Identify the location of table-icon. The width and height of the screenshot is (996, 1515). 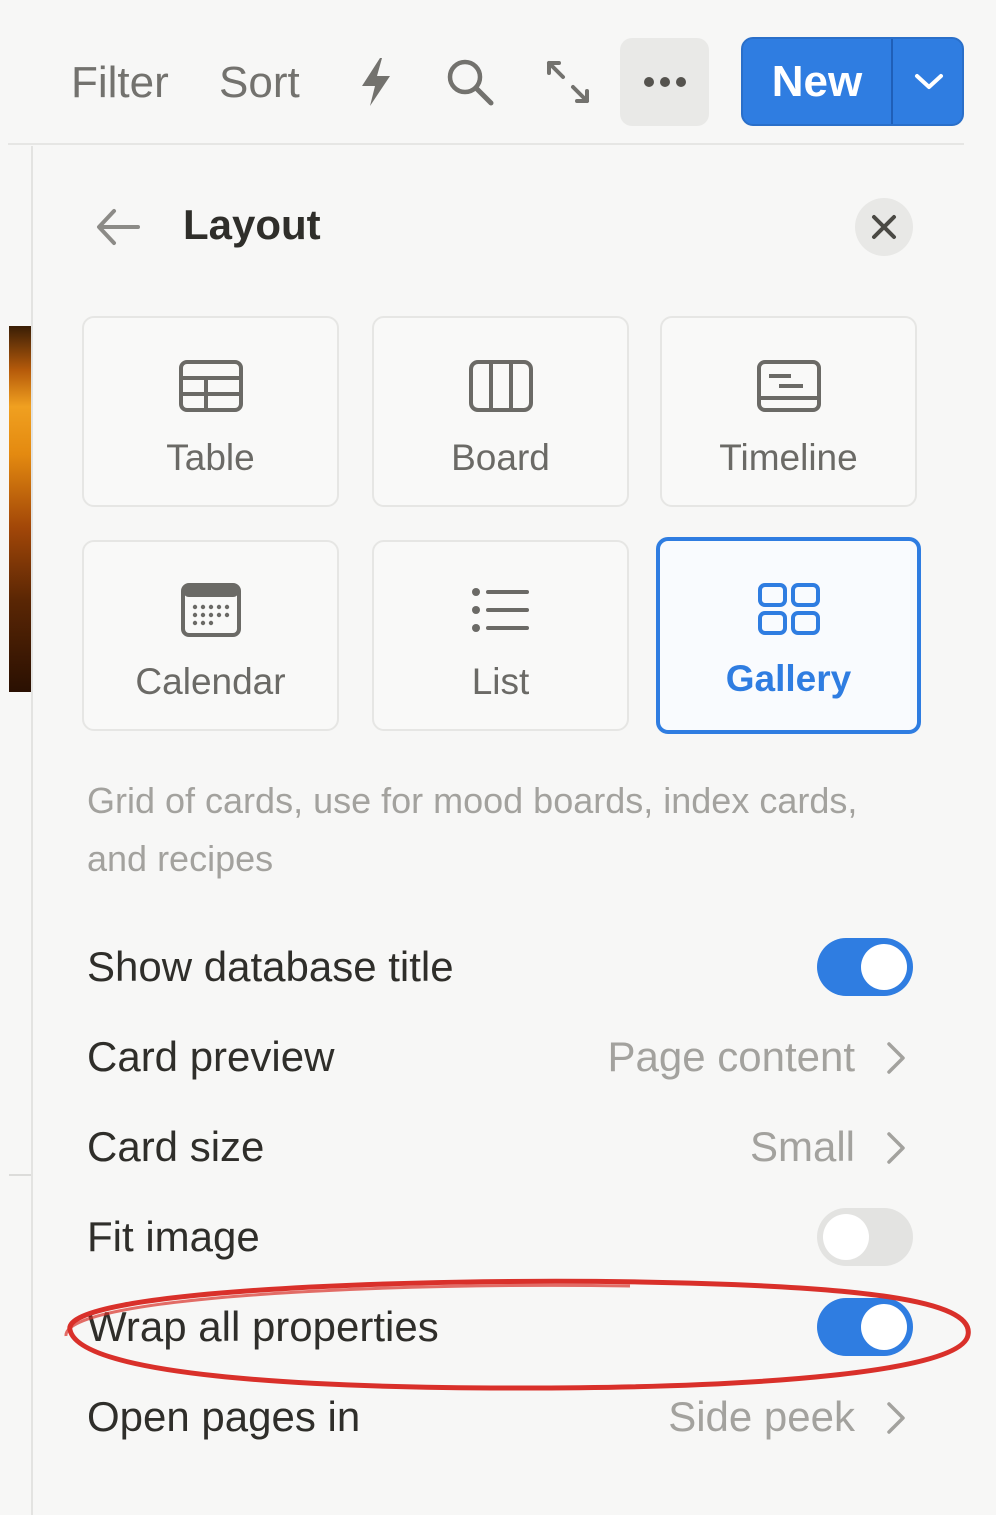
(211, 386).